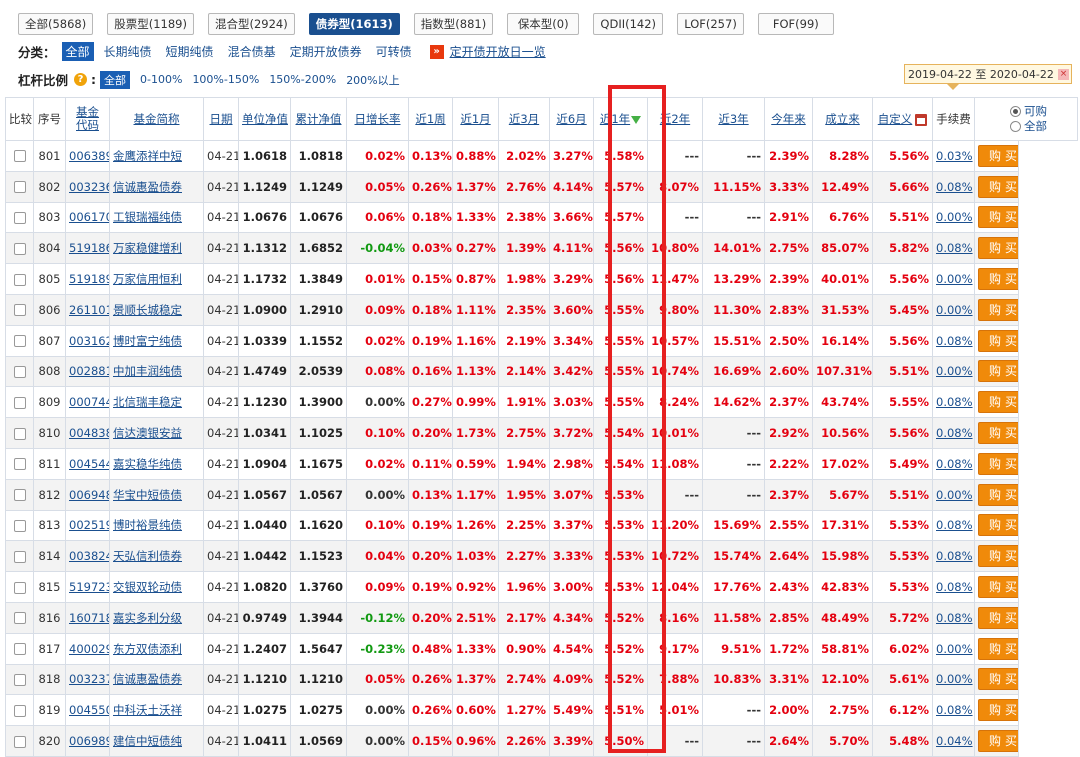 This screenshot has height=757, width=1080. I want to click on tab-0: 全部(5868), so click(56, 24).